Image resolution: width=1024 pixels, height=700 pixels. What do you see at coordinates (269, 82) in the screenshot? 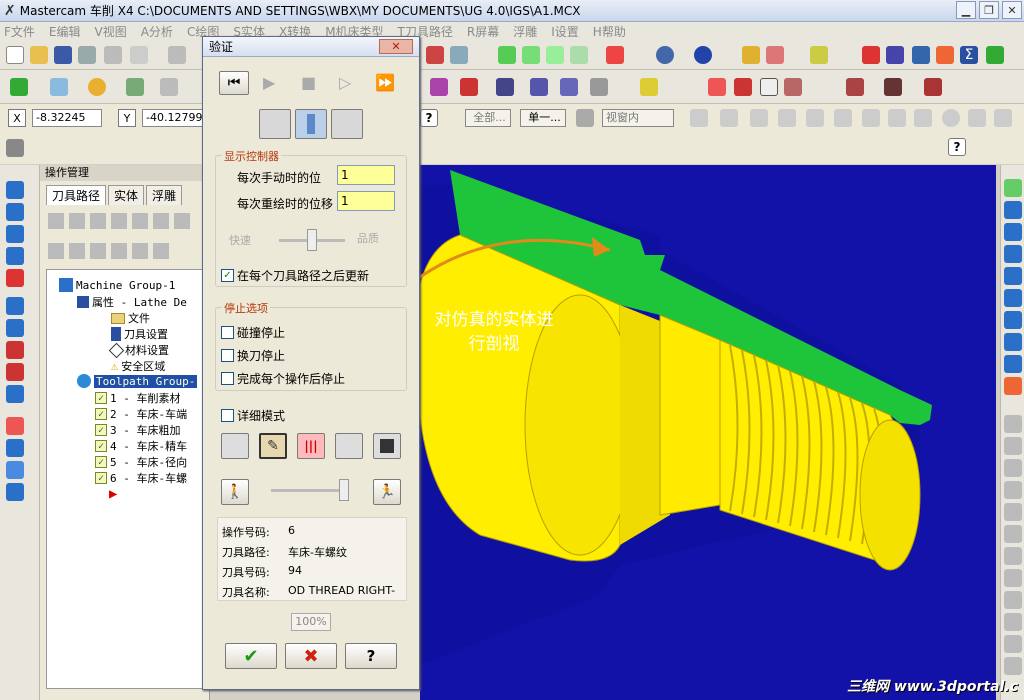
I see `play-button: ▶` at bounding box center [269, 82].